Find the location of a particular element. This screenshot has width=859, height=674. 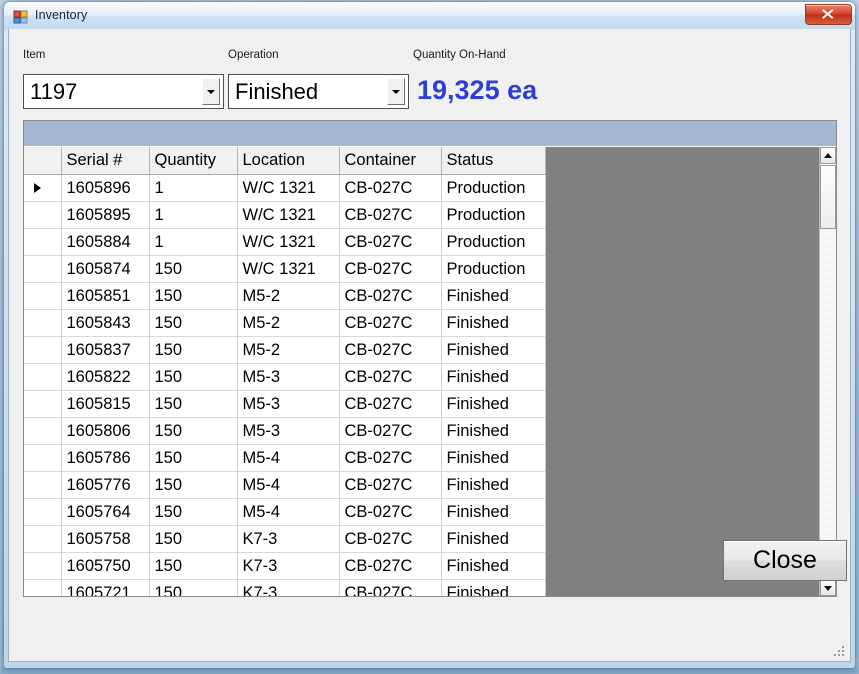

table-row: 1605786 150 M5-4 CB-027C Finished is located at coordinates (285, 458).